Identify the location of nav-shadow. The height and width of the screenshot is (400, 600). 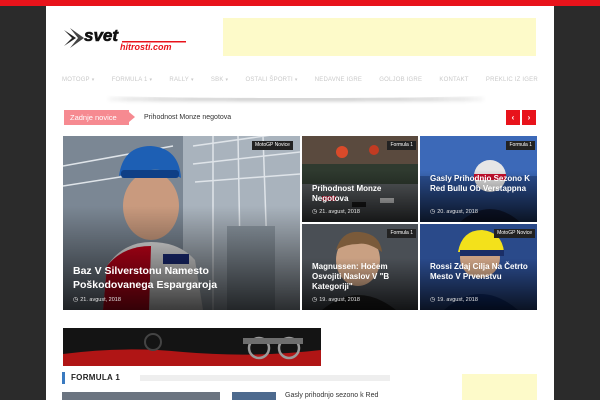
(296, 95).